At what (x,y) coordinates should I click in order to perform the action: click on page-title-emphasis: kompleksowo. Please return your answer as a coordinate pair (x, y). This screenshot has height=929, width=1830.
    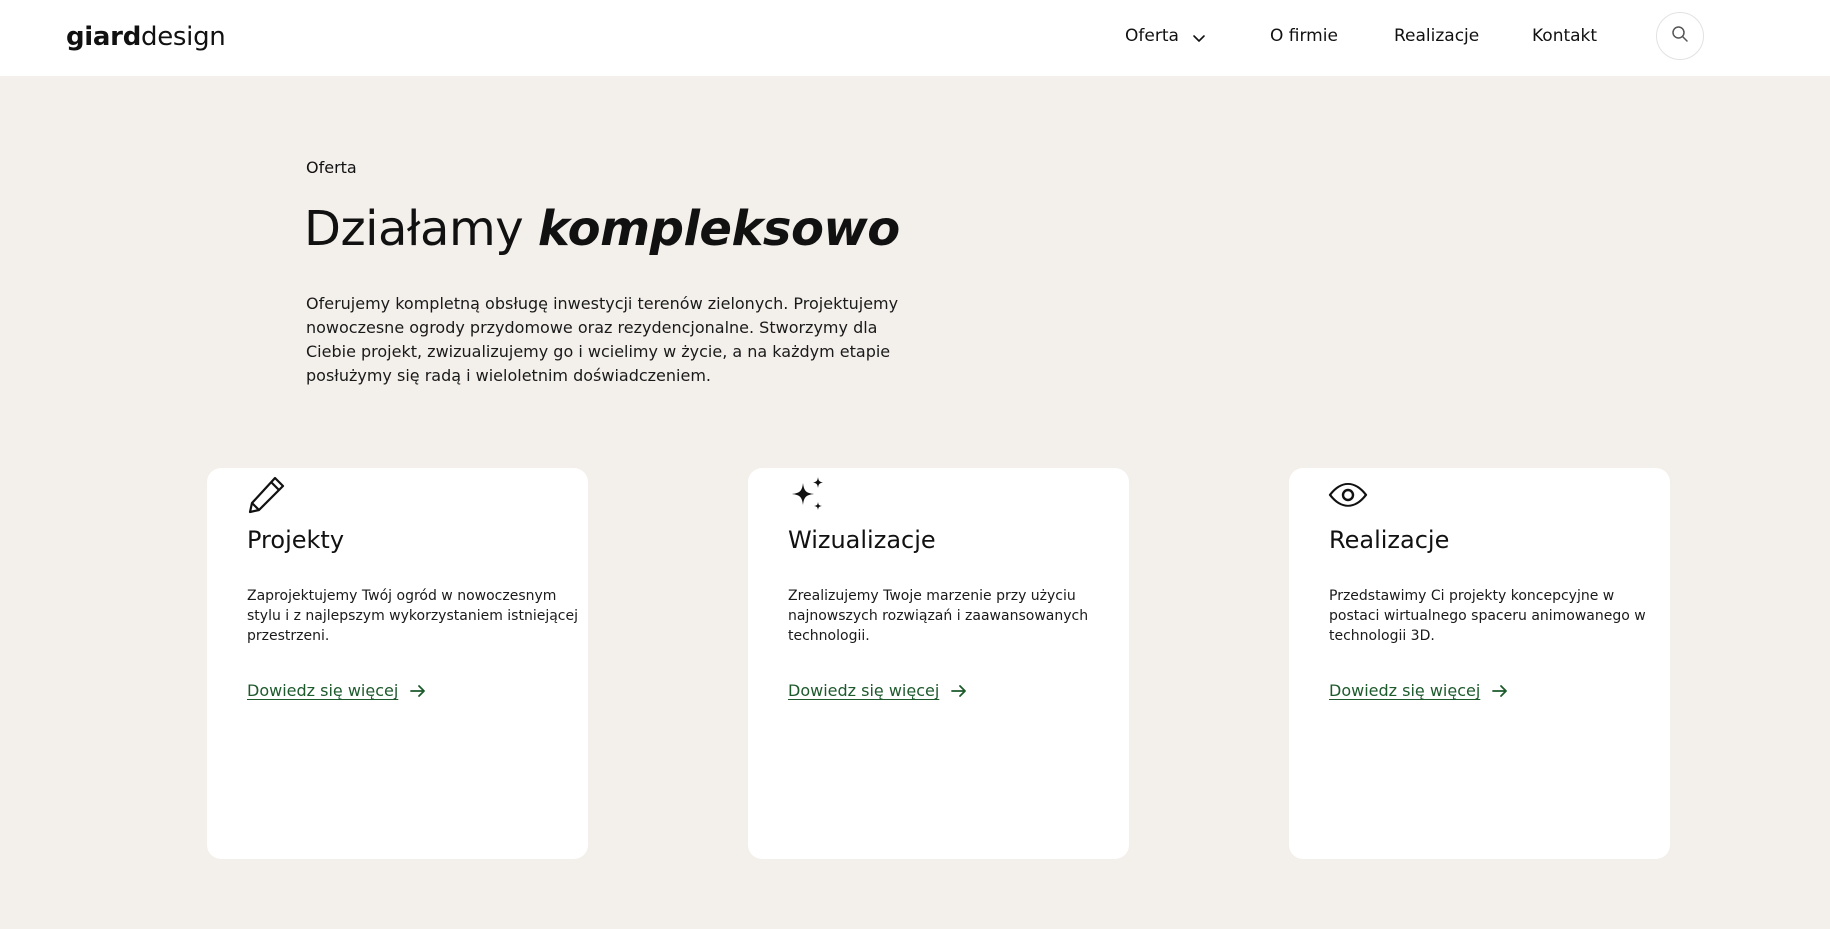
    Looking at the image, I should click on (718, 229).